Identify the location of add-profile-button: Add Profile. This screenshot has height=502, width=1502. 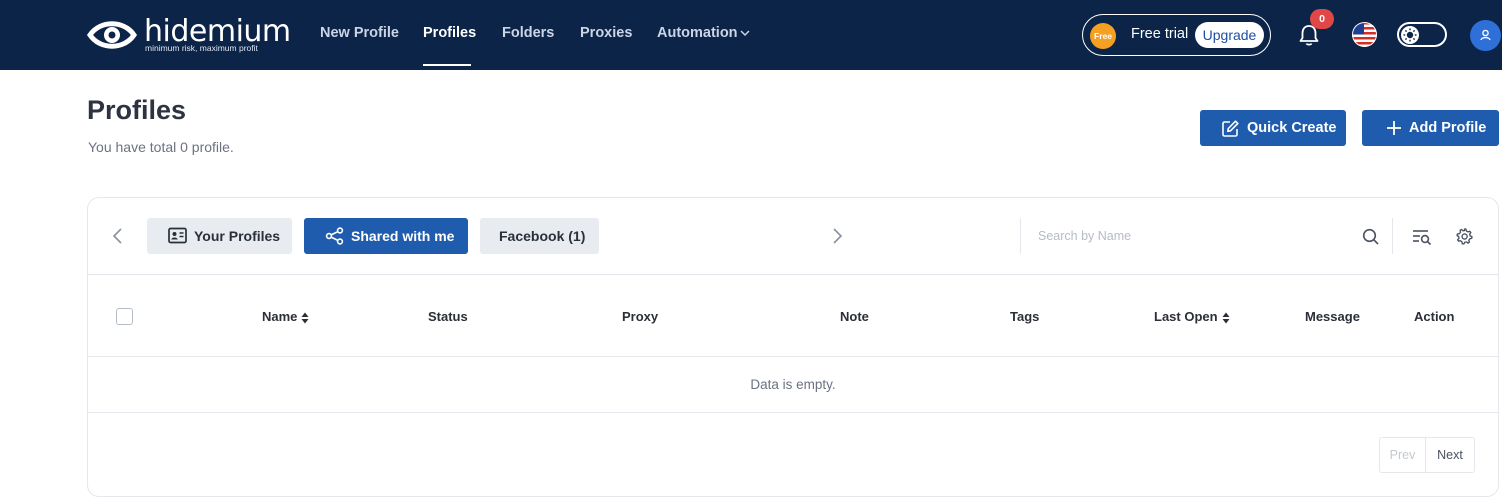
(1430, 128).